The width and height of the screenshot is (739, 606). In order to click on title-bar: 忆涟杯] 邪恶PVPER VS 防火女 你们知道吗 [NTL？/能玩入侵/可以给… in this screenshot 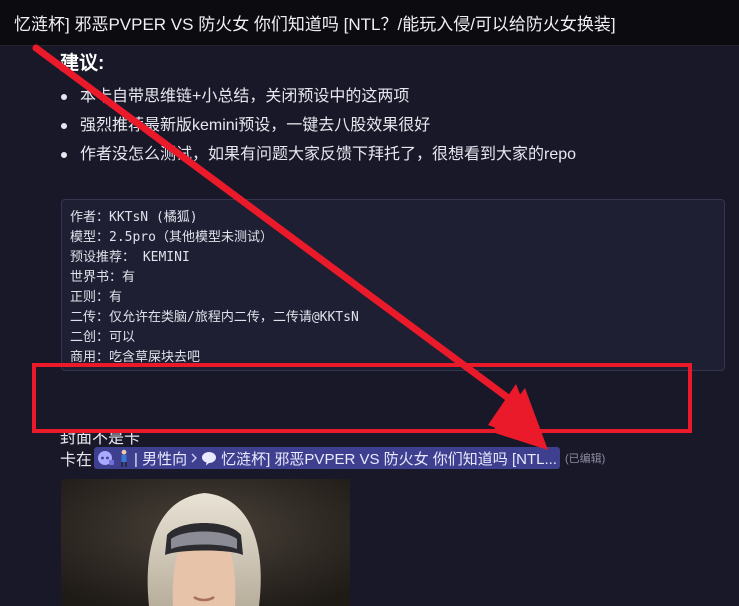, I will do `click(369, 23)`.